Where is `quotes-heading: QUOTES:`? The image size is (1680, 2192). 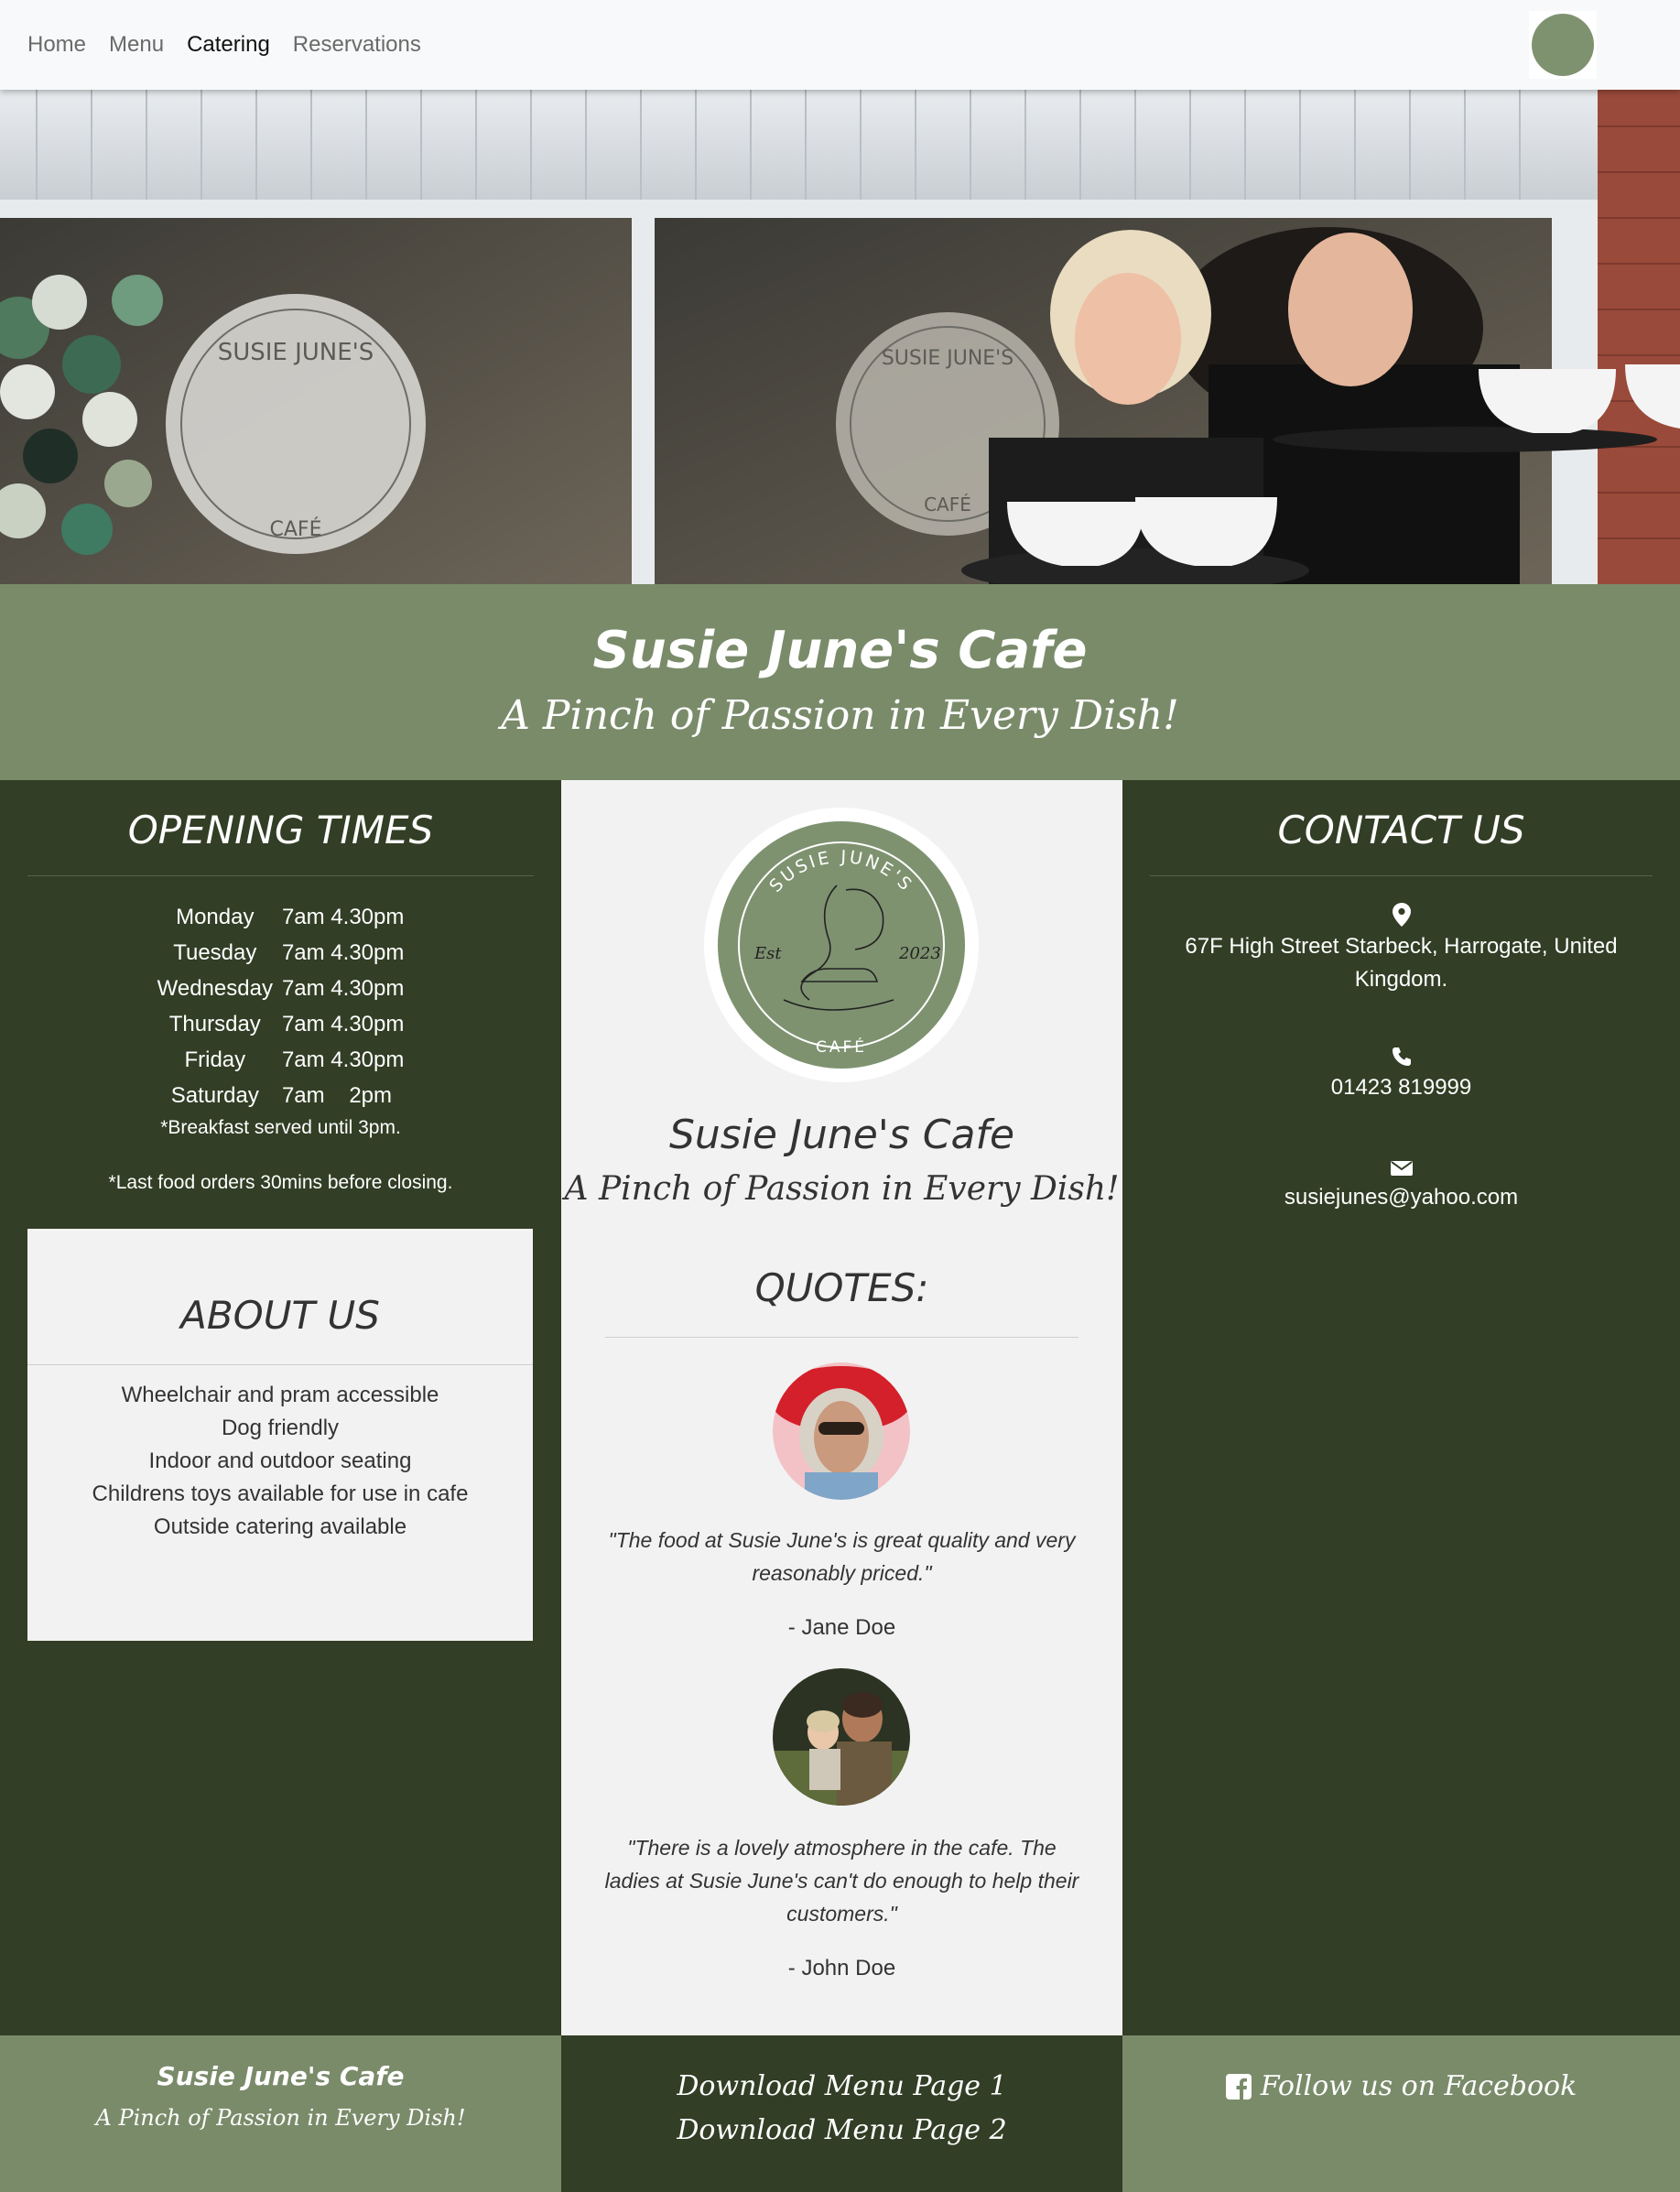
quotes-heading: QUOTES: is located at coordinates (841, 1287).